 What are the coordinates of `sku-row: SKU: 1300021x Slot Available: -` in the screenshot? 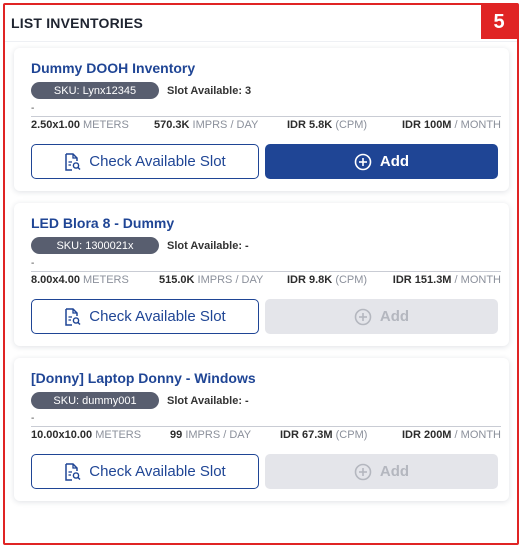 It's located at (140, 245).